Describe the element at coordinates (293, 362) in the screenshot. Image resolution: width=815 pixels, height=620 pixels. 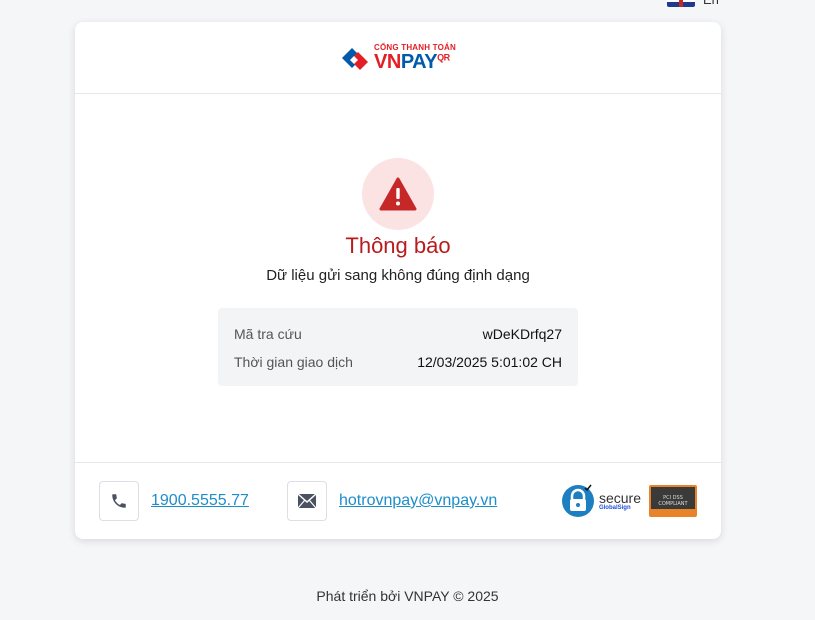
I see `transaction-time-label: Thời gian giao dịch` at that location.